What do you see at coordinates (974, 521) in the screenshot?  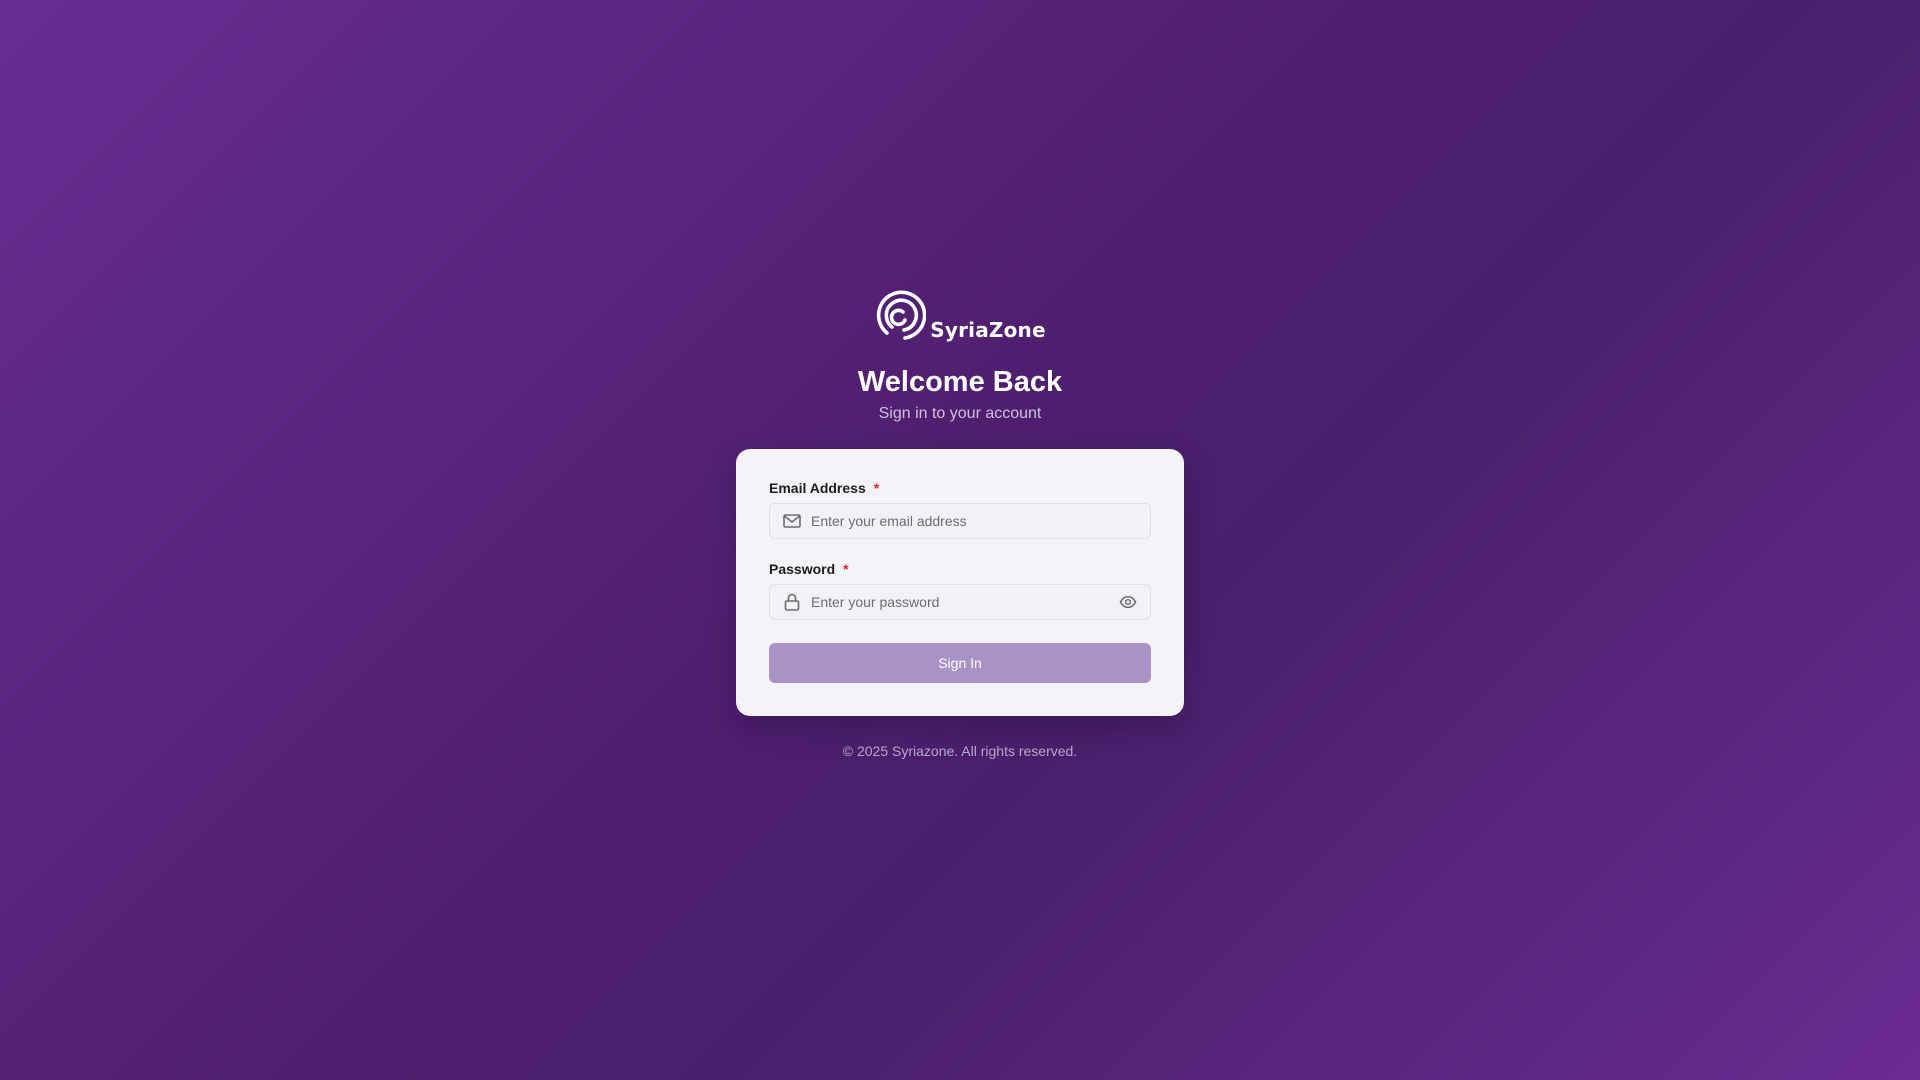 I see `email-input` at bounding box center [974, 521].